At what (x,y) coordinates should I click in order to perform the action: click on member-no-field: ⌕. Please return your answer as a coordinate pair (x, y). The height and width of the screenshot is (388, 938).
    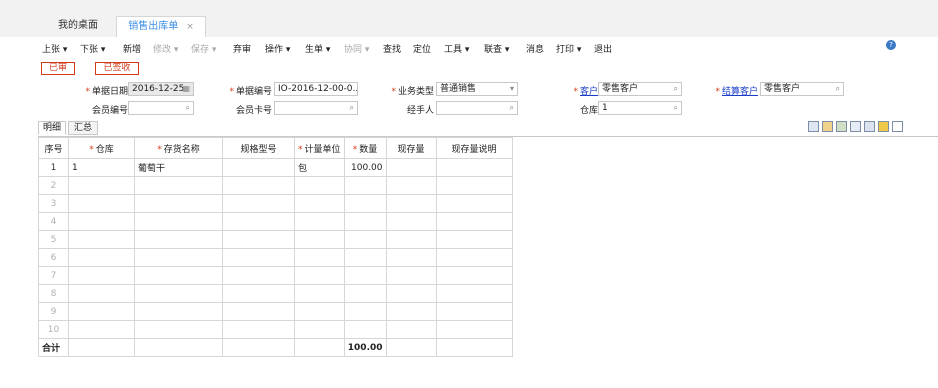
    Looking at the image, I should click on (161, 108).